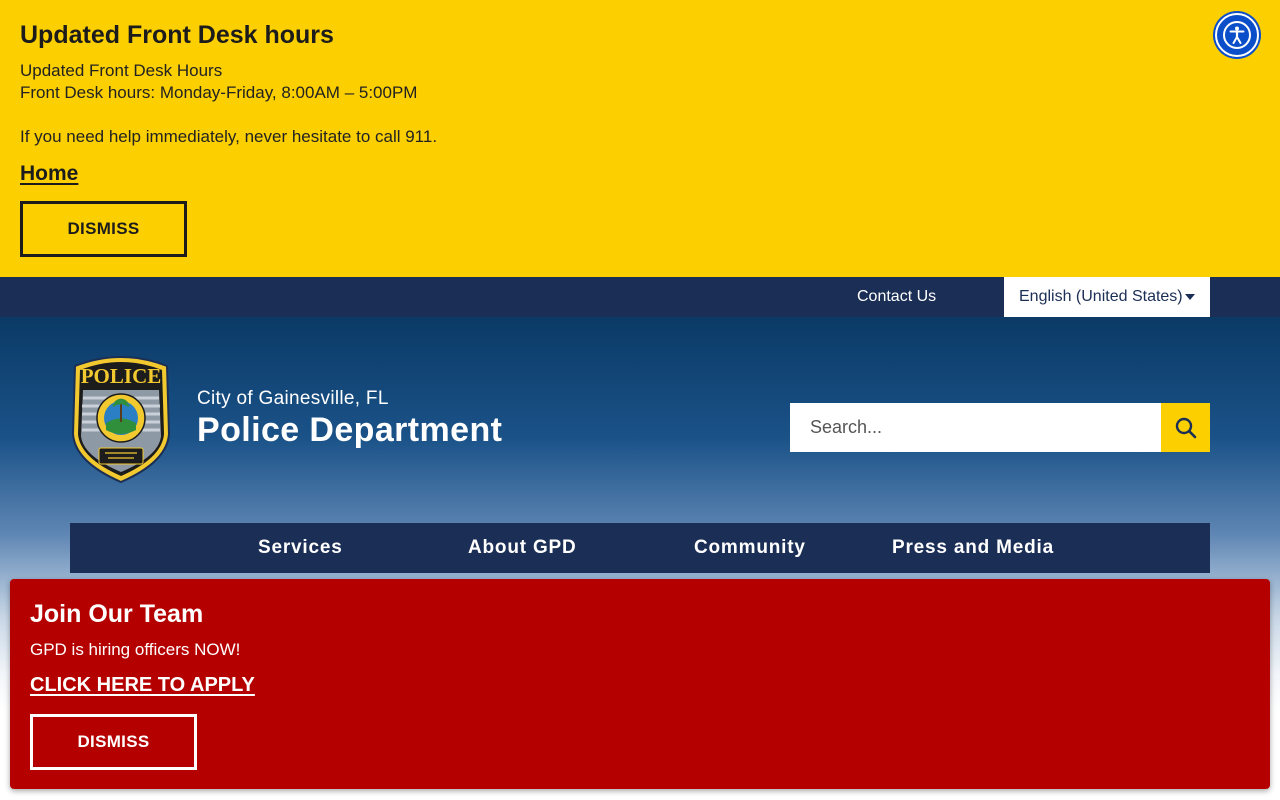 The image size is (1280, 800). I want to click on utility-bar: Contact Us English (United States), so click(640, 297).